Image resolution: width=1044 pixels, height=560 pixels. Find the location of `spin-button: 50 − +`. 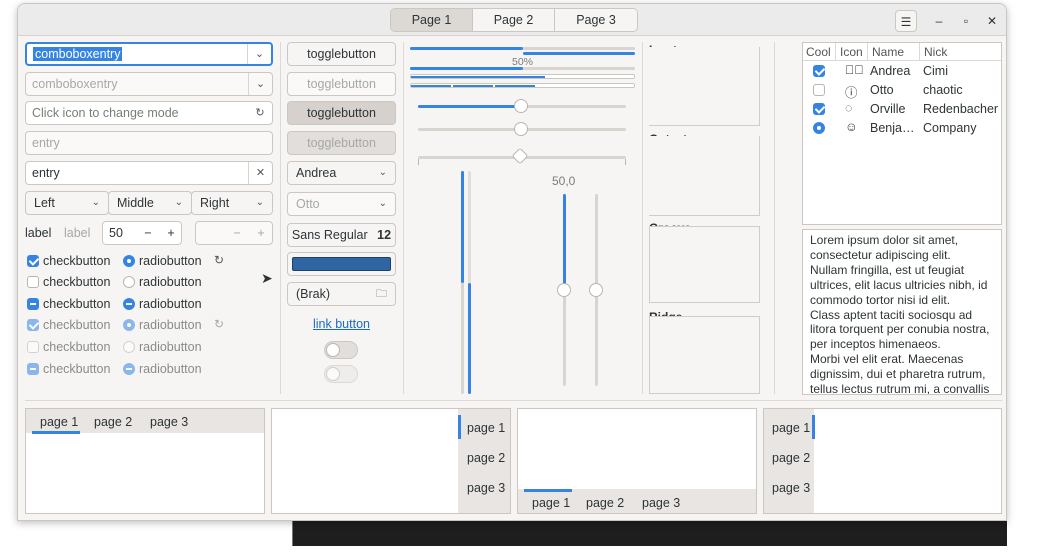

spin-button: 50 − + is located at coordinates (142, 233).